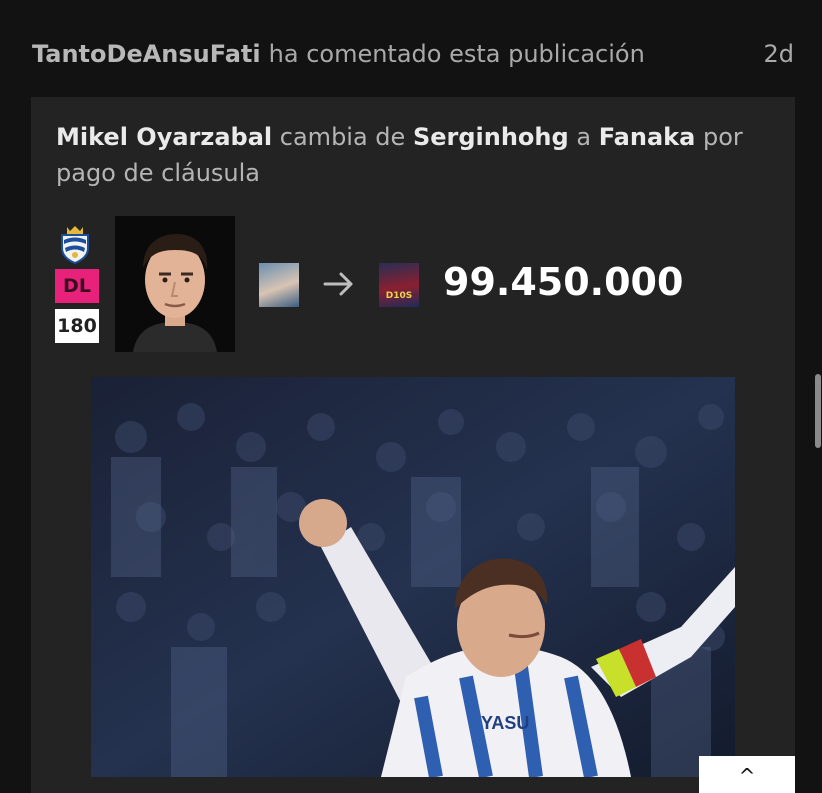 The width and height of the screenshot is (822, 793). What do you see at coordinates (75, 245) in the screenshot?
I see `club-crest-icon` at bounding box center [75, 245].